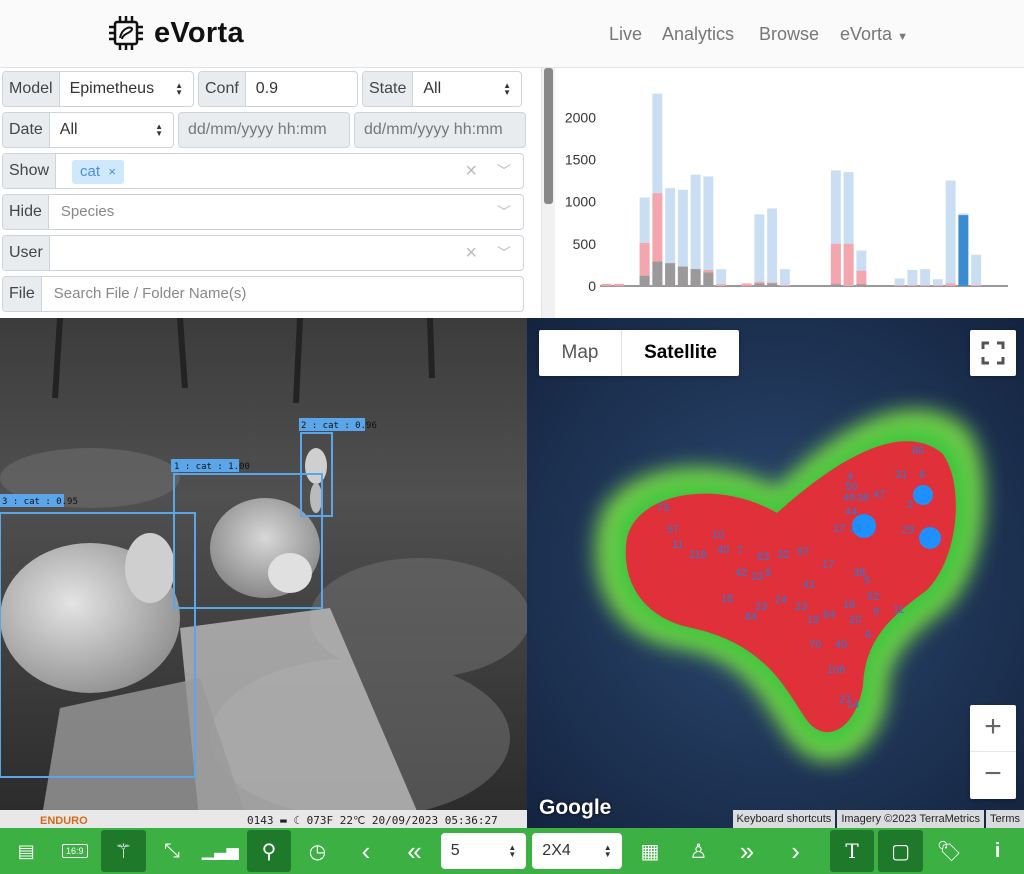  Describe the element at coordinates (900, 851) in the screenshot. I see `bounding-box-button: ▢` at that location.